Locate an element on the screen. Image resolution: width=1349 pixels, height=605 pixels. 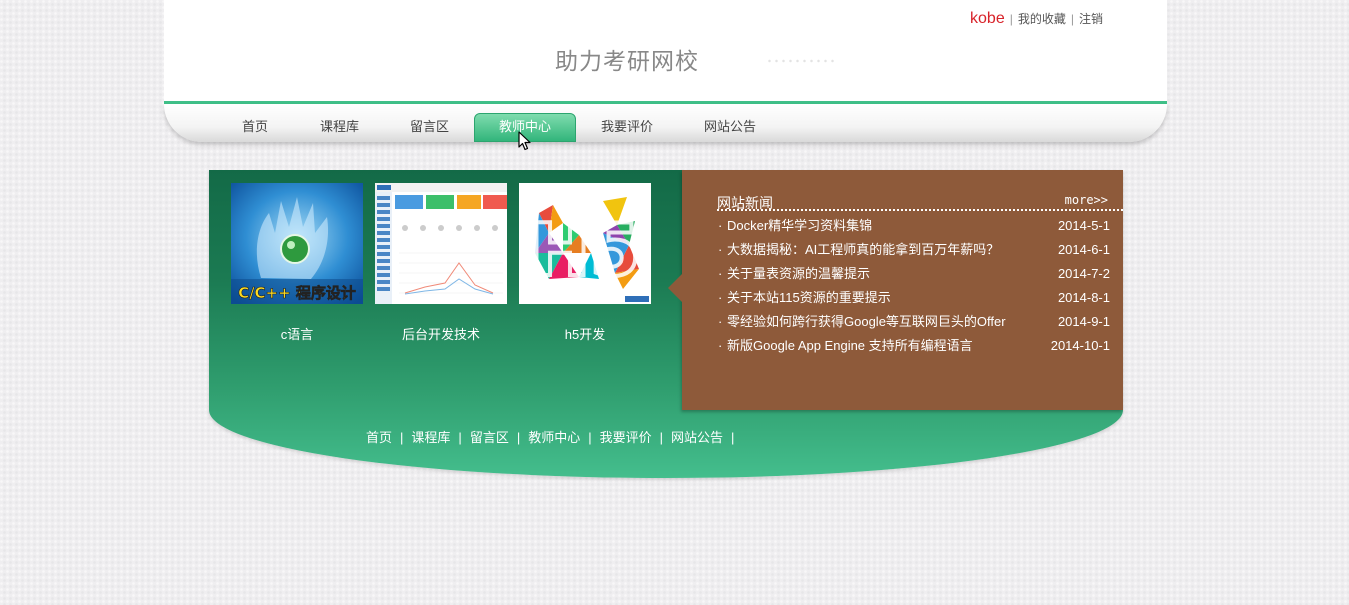
news-divider is located at coordinates (920, 210).